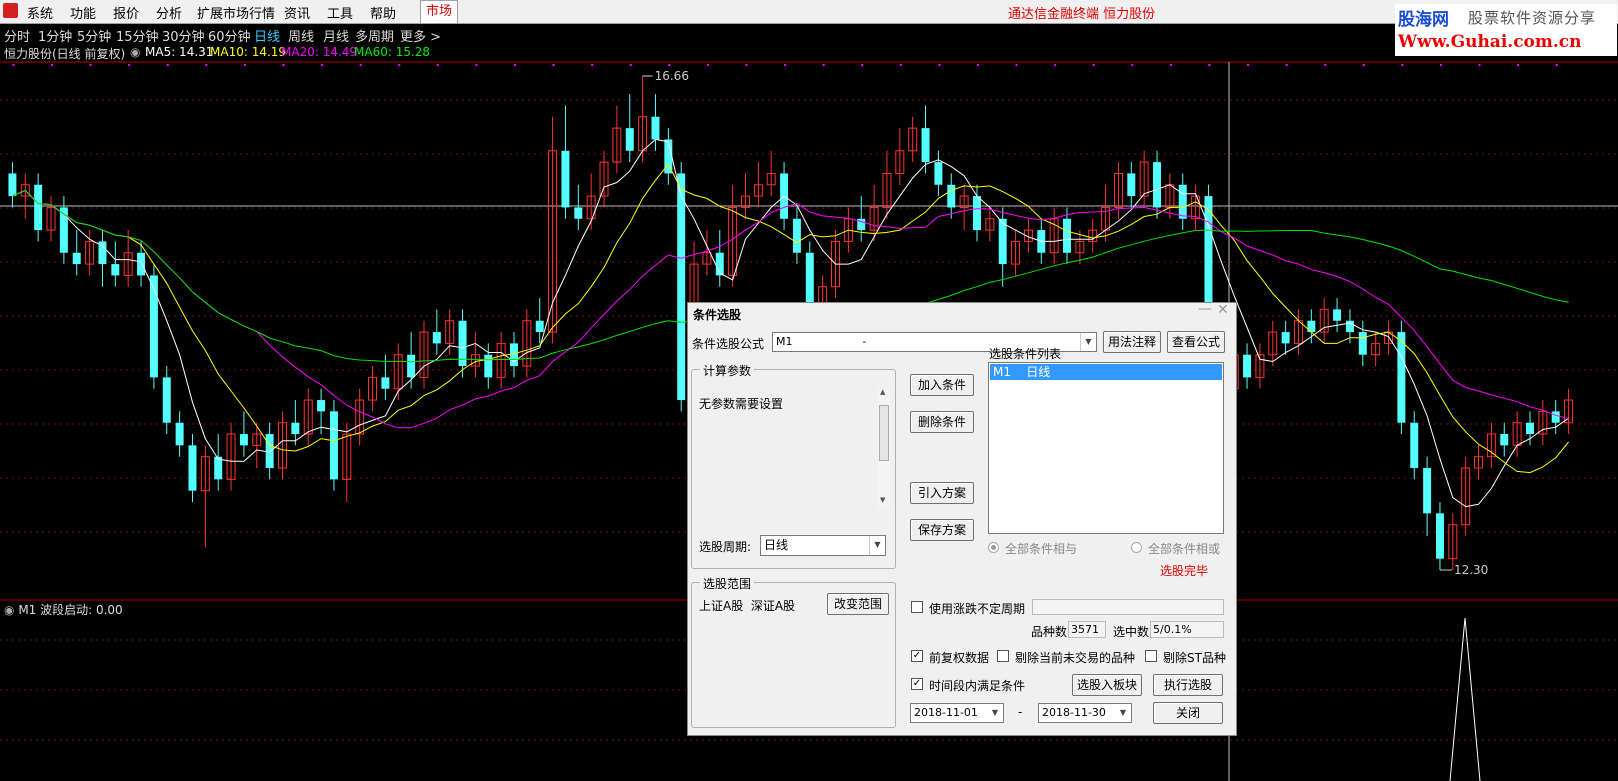 The height and width of the screenshot is (781, 1618). What do you see at coordinates (1132, 342) in the screenshot?
I see `usage-notes-button: 用法注释` at bounding box center [1132, 342].